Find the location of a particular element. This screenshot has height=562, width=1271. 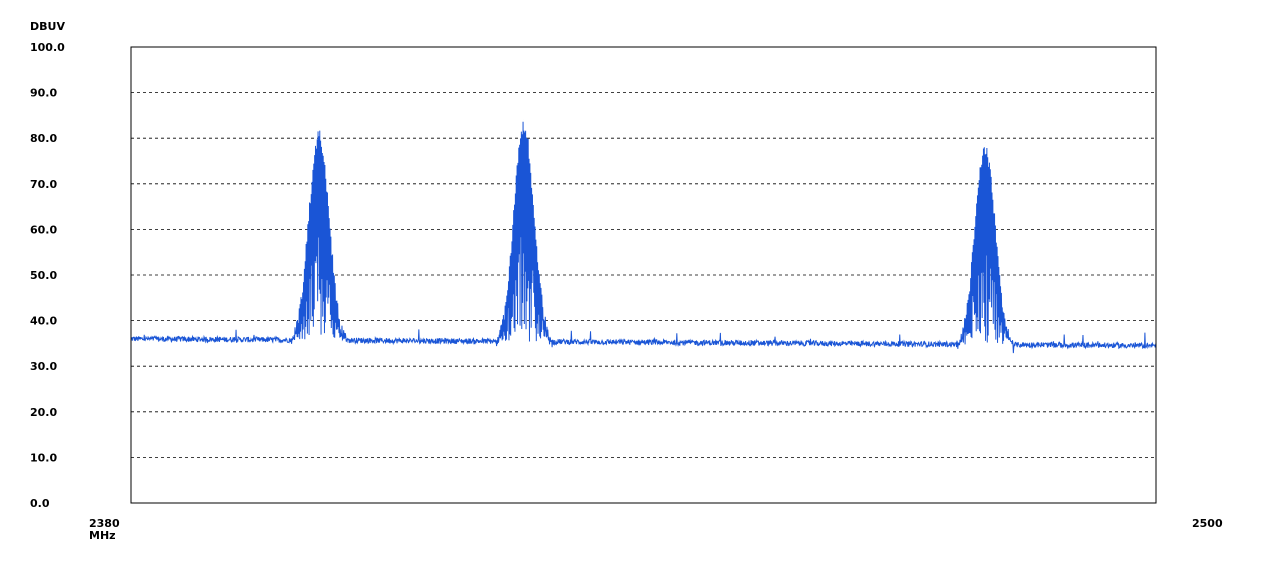

x-tick-end: 2500 is located at coordinates (1207, 523).